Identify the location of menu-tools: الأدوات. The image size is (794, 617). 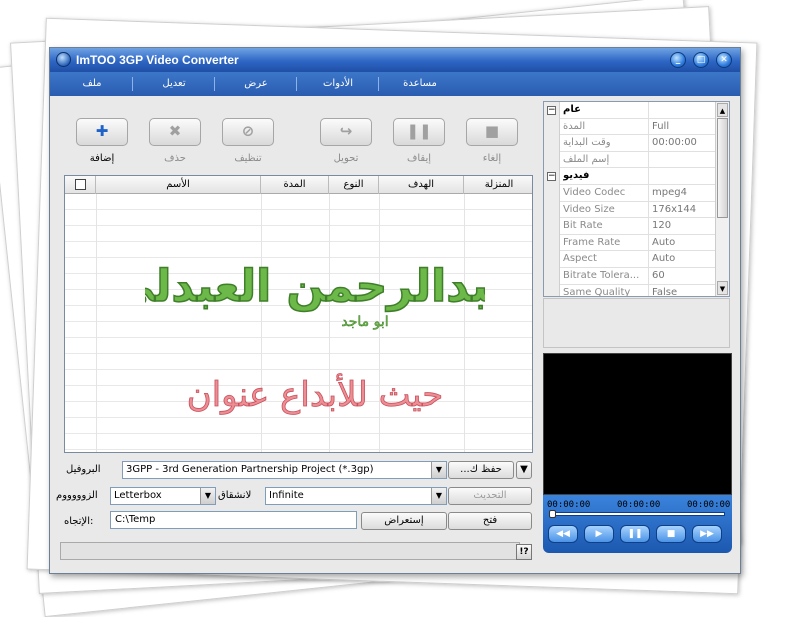
(338, 84).